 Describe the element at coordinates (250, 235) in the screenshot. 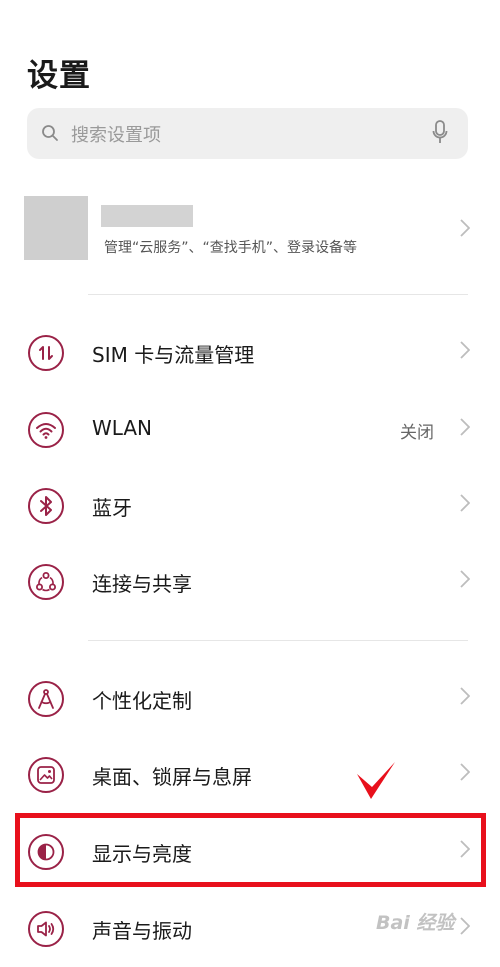

I see `account-card: 管理“云服务”、“查找手机”、登录设备等` at that location.